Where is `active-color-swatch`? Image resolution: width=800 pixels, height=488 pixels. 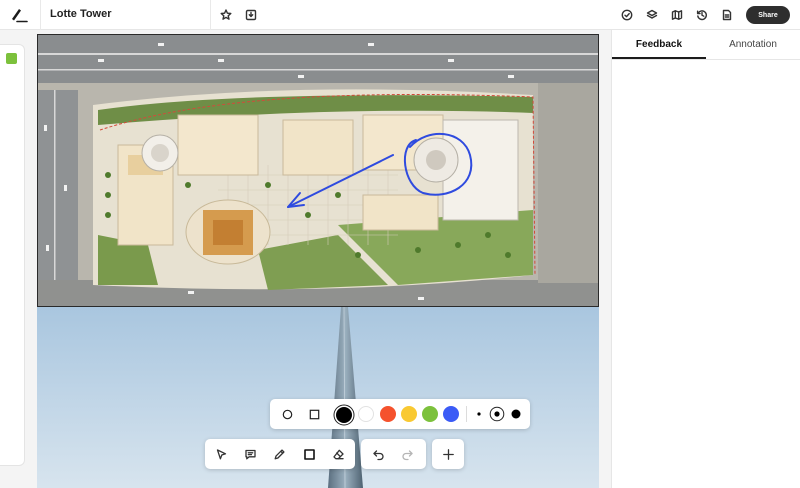 active-color-swatch is located at coordinates (11, 58).